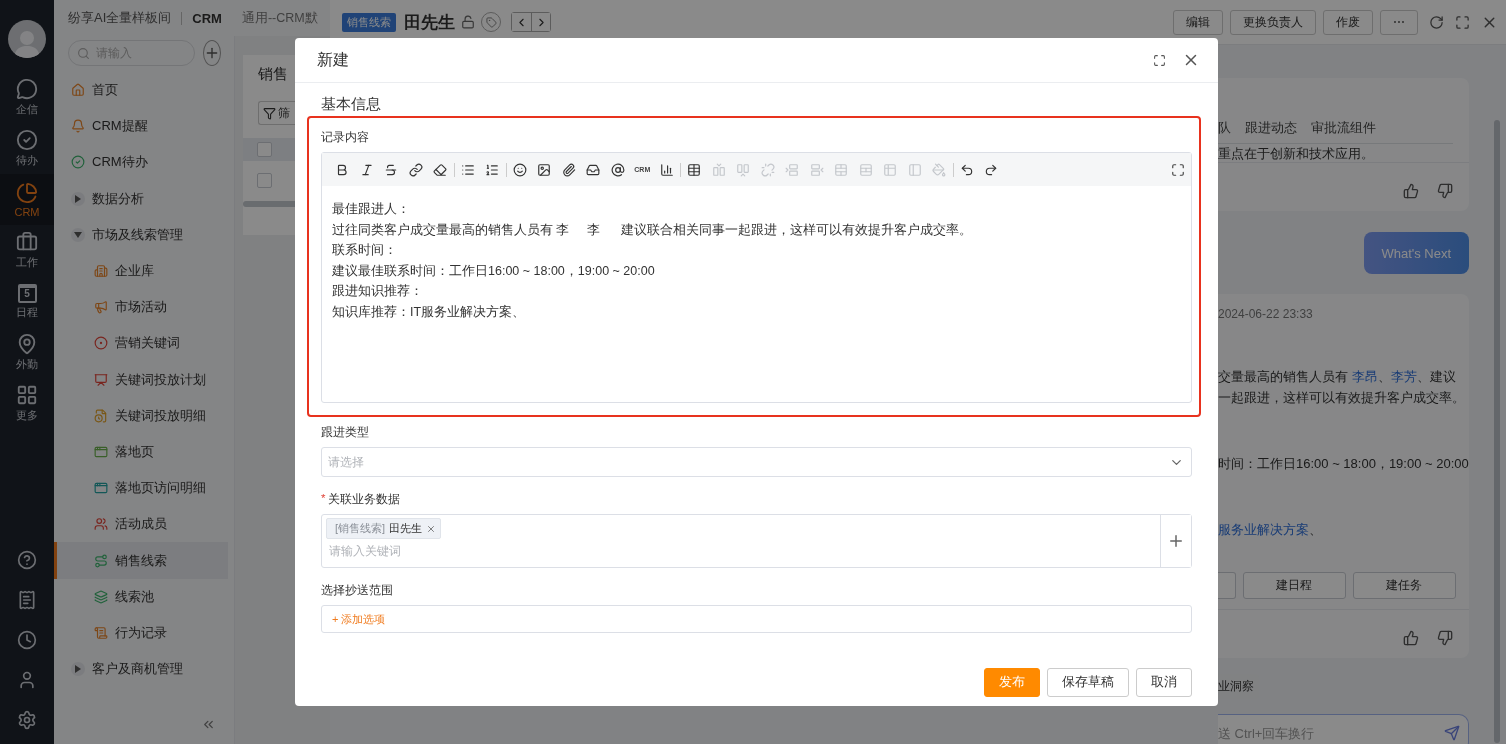  Describe the element at coordinates (345, 432) in the screenshot. I see `field-label: 跟进类型` at that location.